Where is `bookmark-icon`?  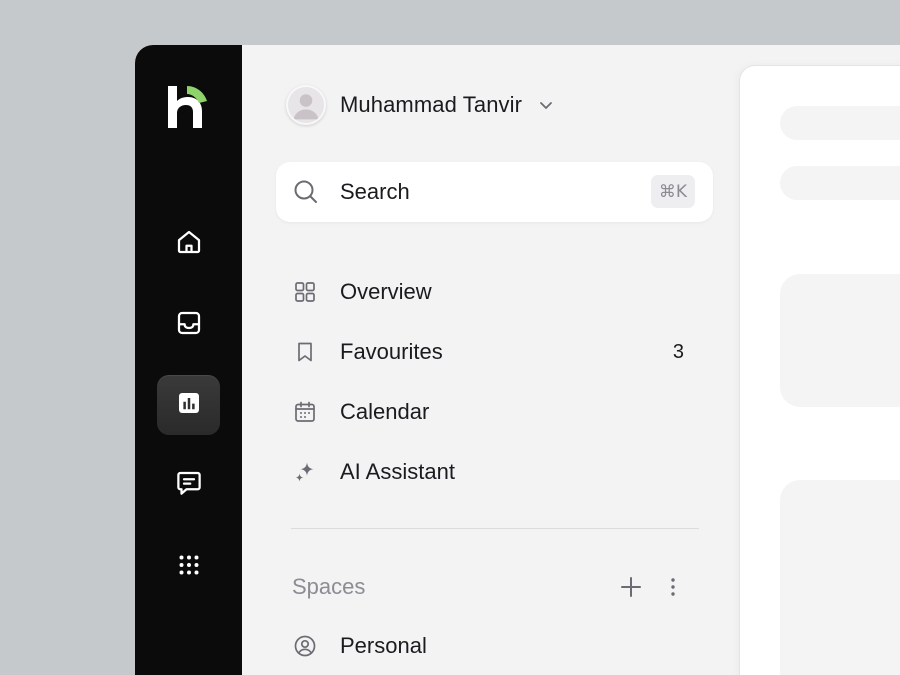 bookmark-icon is located at coordinates (305, 352).